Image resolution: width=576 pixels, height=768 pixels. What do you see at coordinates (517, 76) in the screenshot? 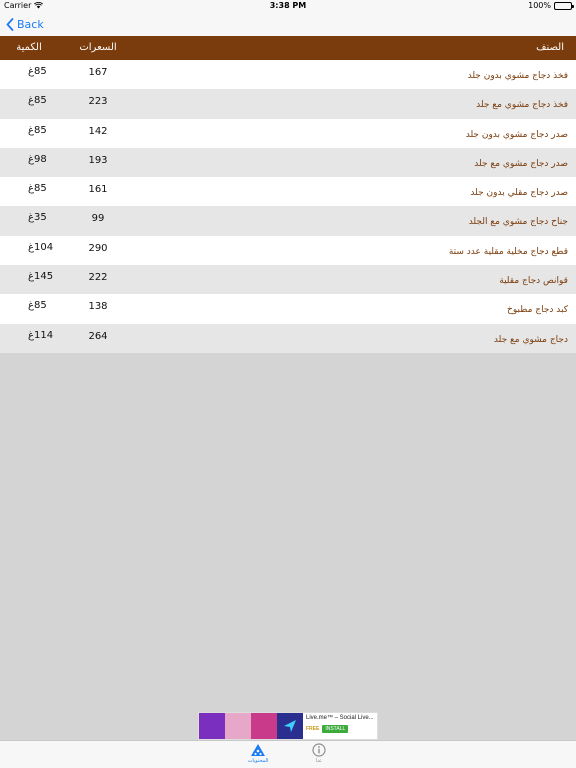
I see `row-item: فخذ دجاج مشوي بدون جلد` at bounding box center [517, 76].